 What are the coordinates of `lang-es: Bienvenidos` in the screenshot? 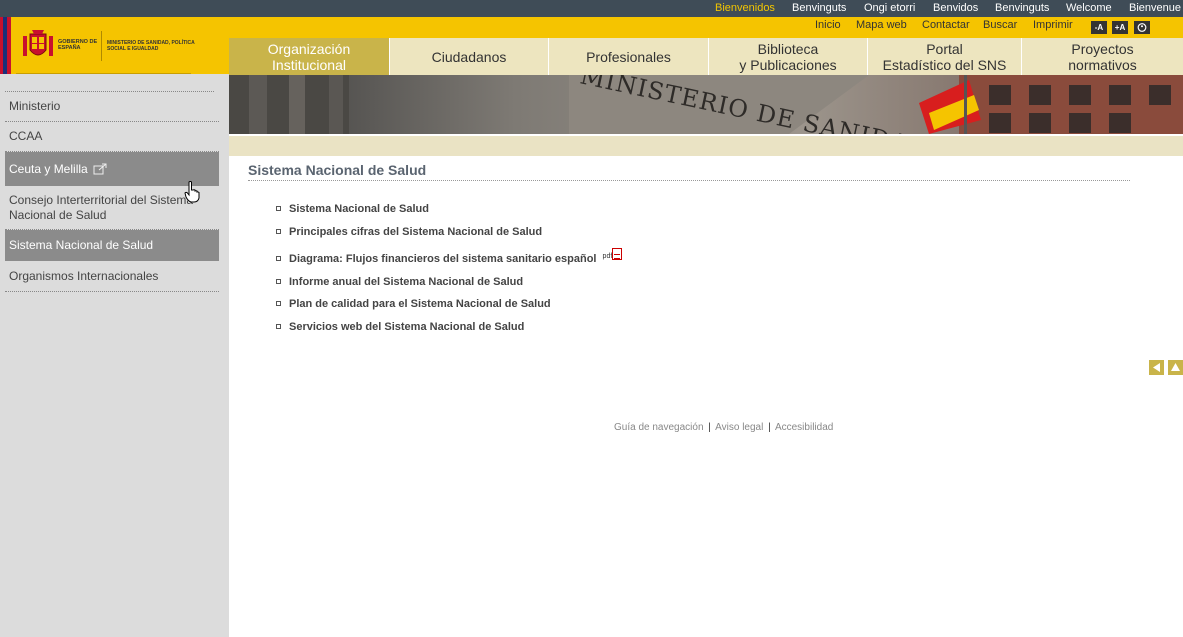 It's located at (745, 8).